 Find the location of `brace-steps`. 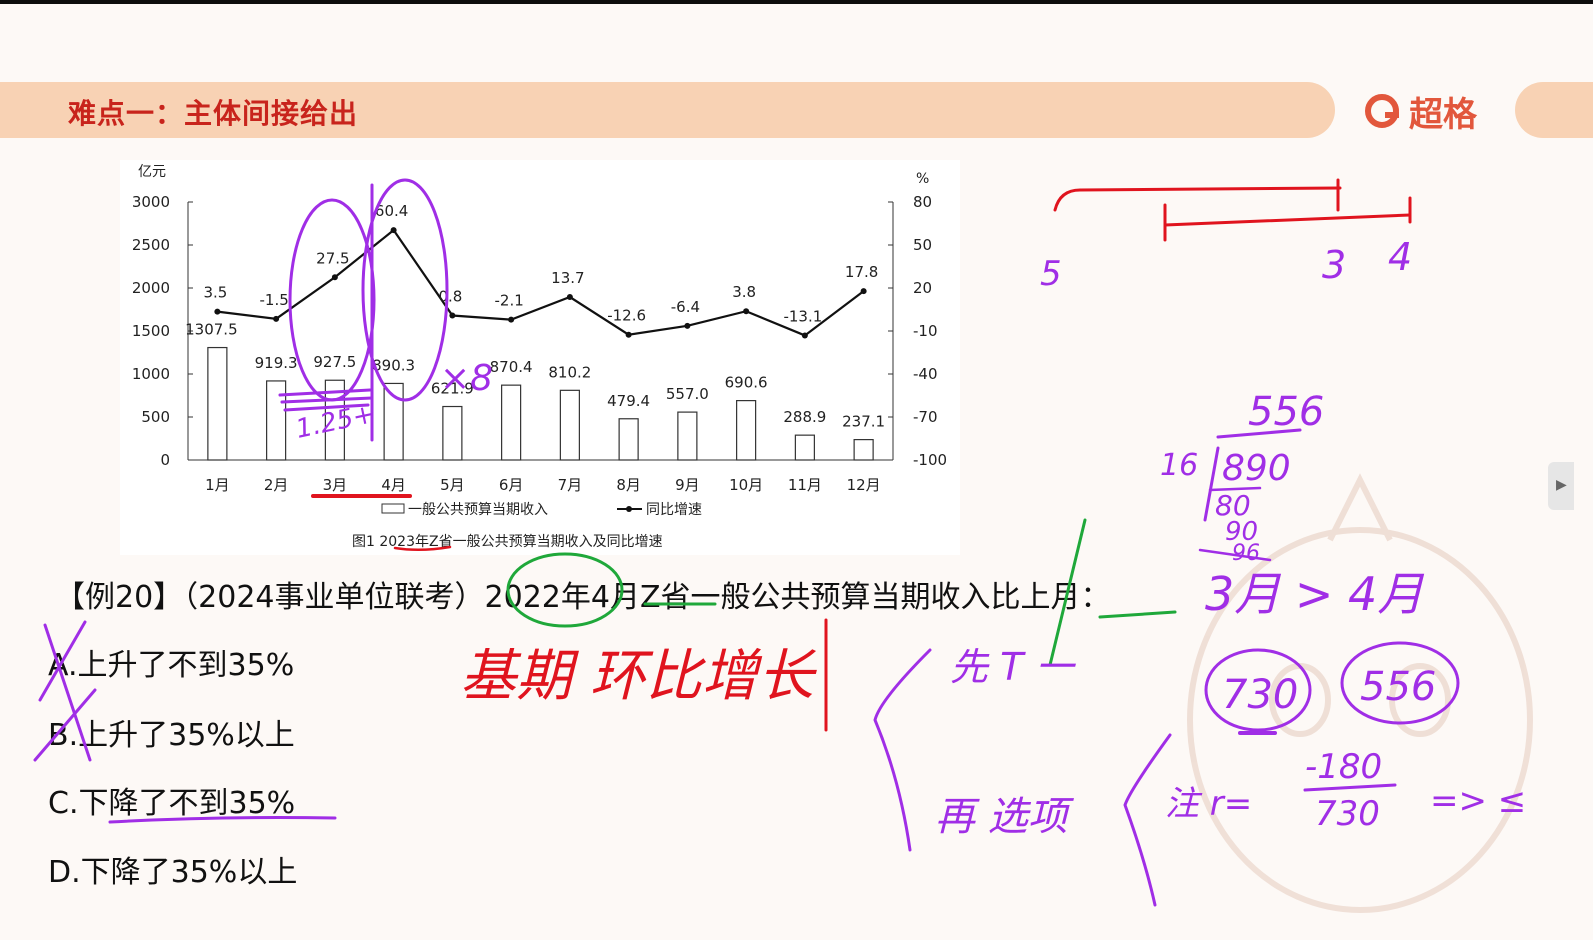

brace-steps is located at coordinates (902, 750).